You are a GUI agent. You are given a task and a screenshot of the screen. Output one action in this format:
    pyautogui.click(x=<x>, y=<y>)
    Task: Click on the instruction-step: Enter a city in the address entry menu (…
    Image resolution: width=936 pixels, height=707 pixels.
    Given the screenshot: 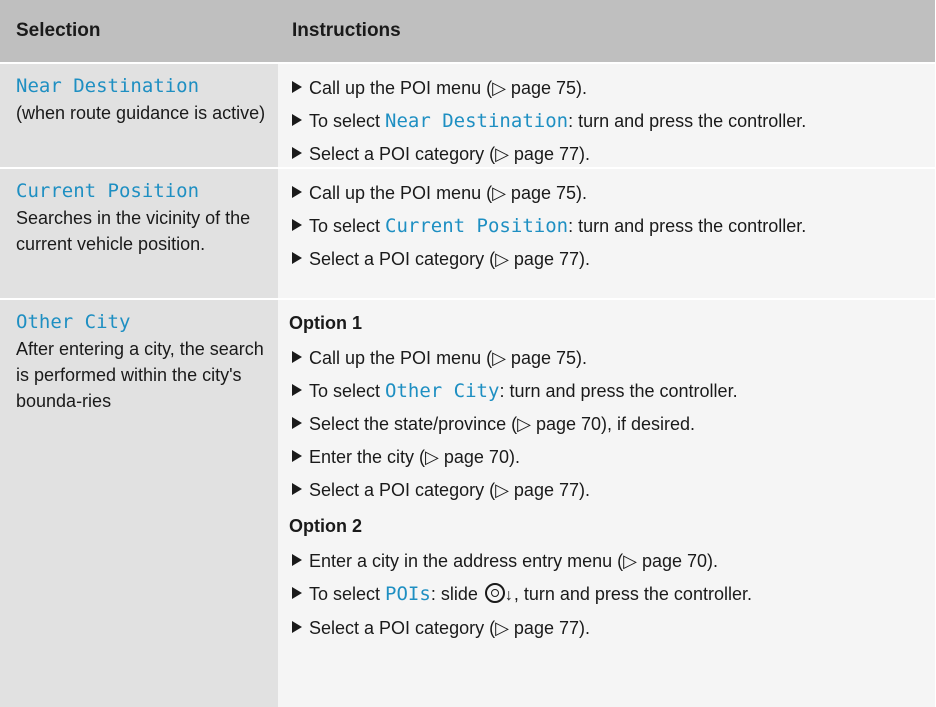 What is the action you would take?
    pyautogui.click(x=612, y=561)
    